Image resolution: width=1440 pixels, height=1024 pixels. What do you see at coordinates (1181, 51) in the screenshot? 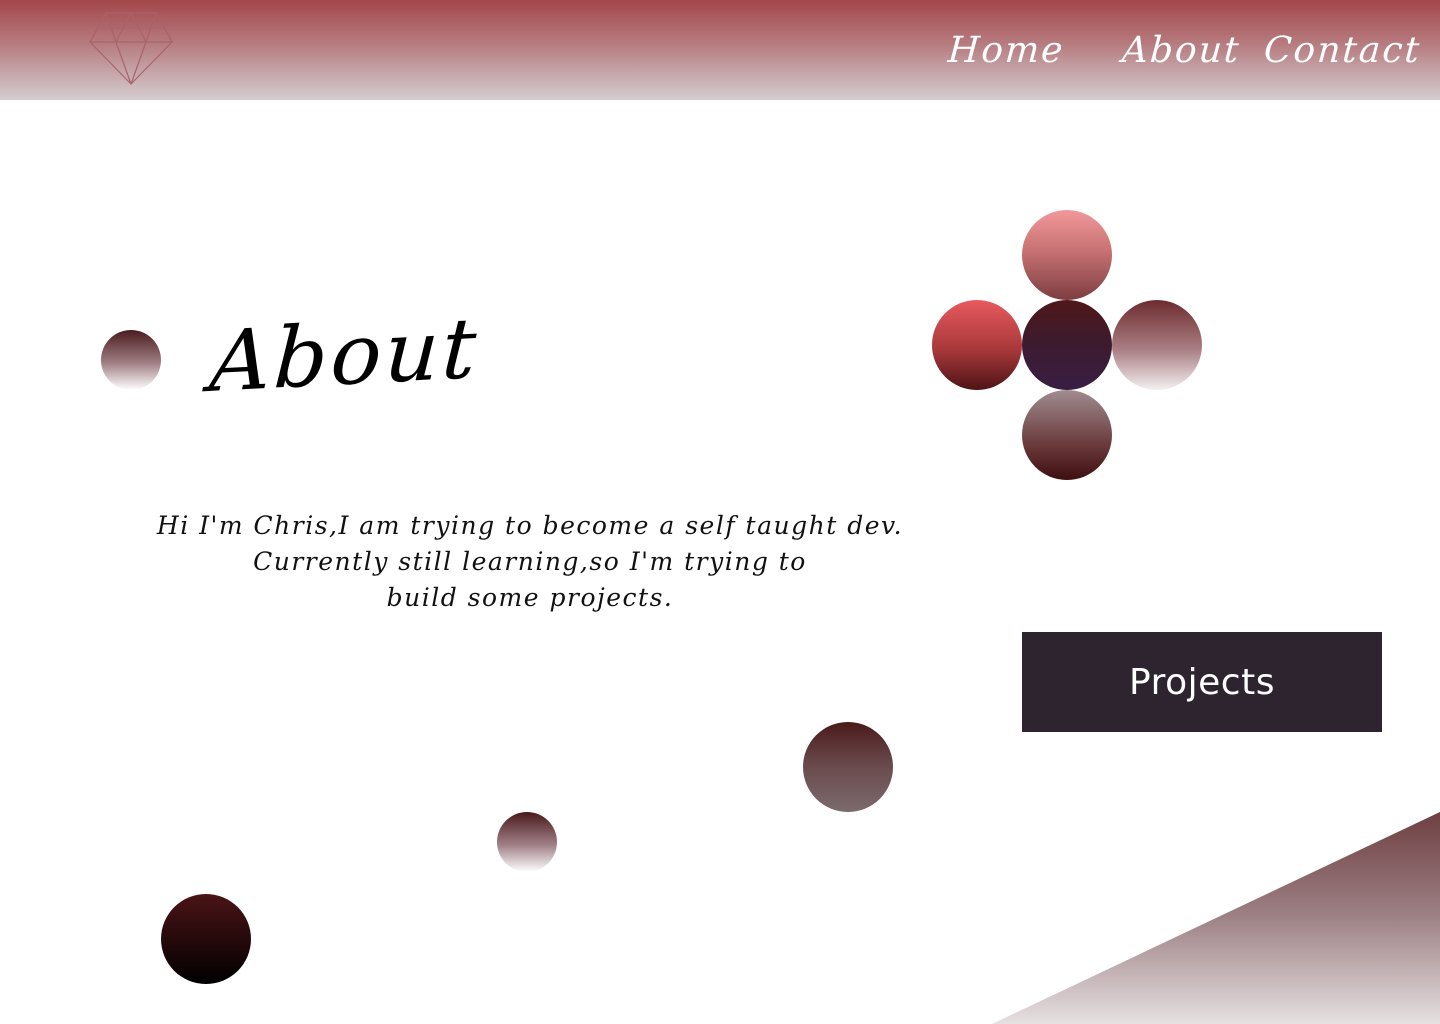
I see `nav-about-link: About` at bounding box center [1181, 51].